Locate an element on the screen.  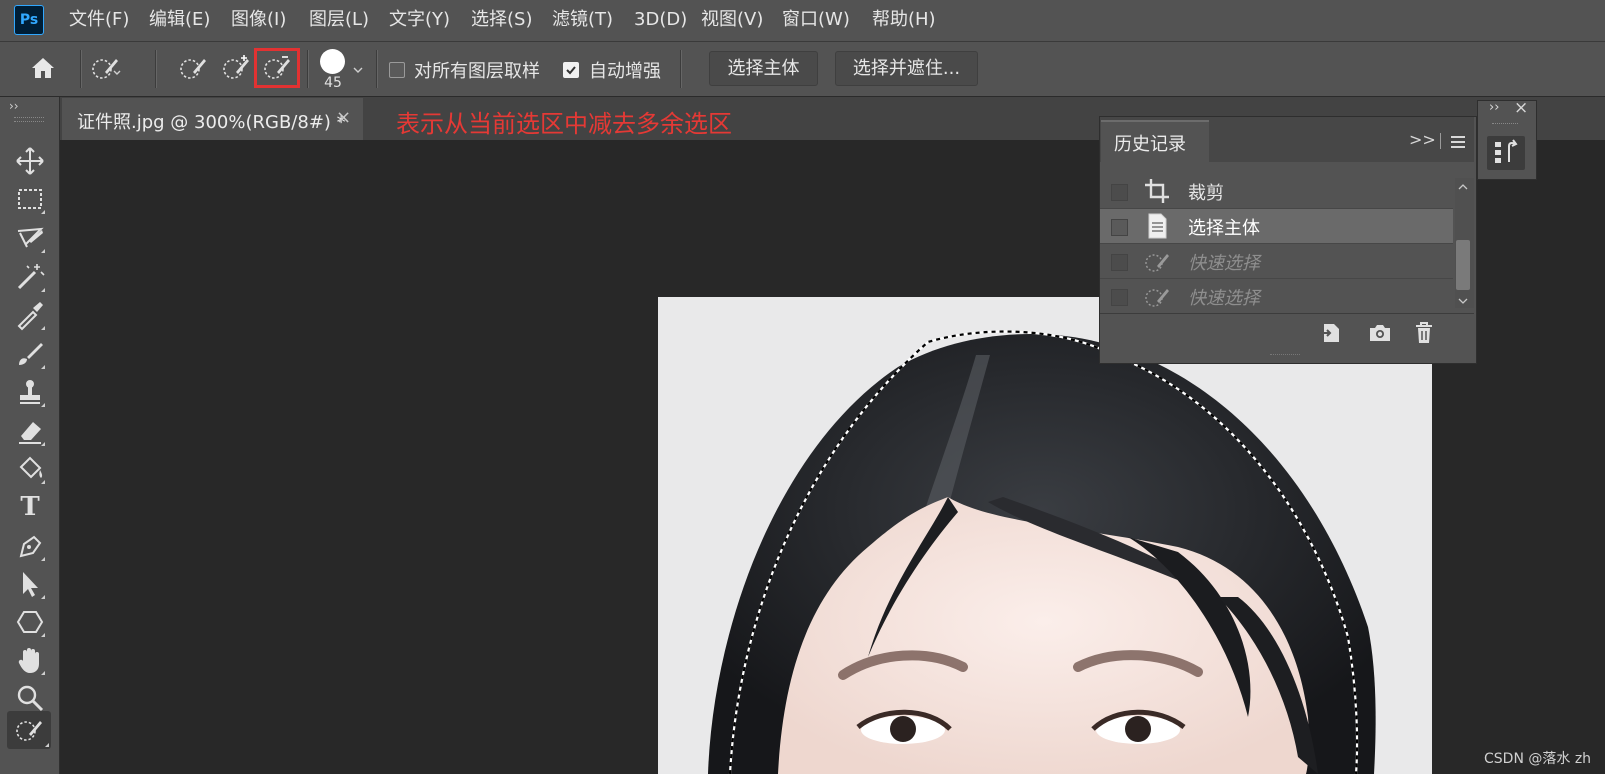
sample-all-layers-checkbox is located at coordinates (397, 70).